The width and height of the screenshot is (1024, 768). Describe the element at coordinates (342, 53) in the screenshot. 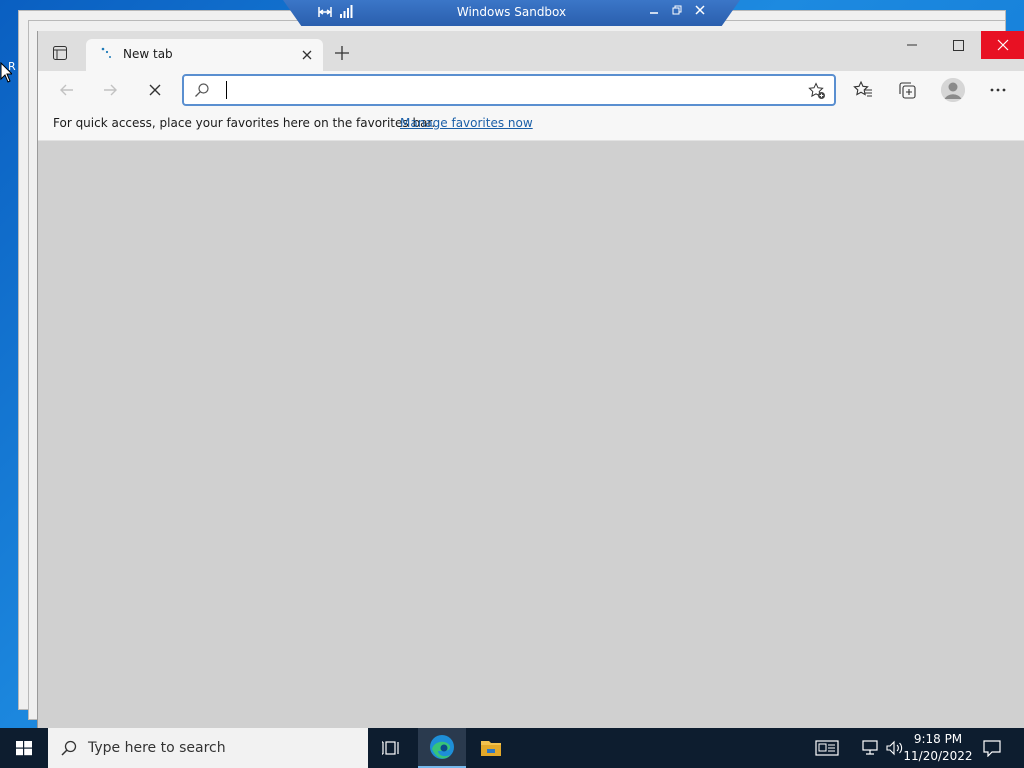

I see `new-tab-icon` at that location.